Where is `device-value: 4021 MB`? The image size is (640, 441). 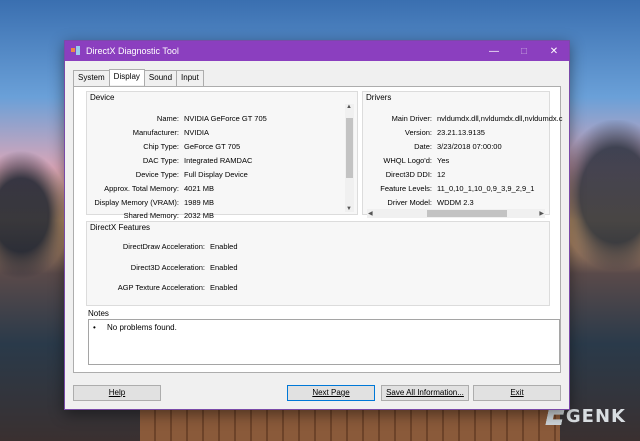 device-value: 4021 MB is located at coordinates (199, 188).